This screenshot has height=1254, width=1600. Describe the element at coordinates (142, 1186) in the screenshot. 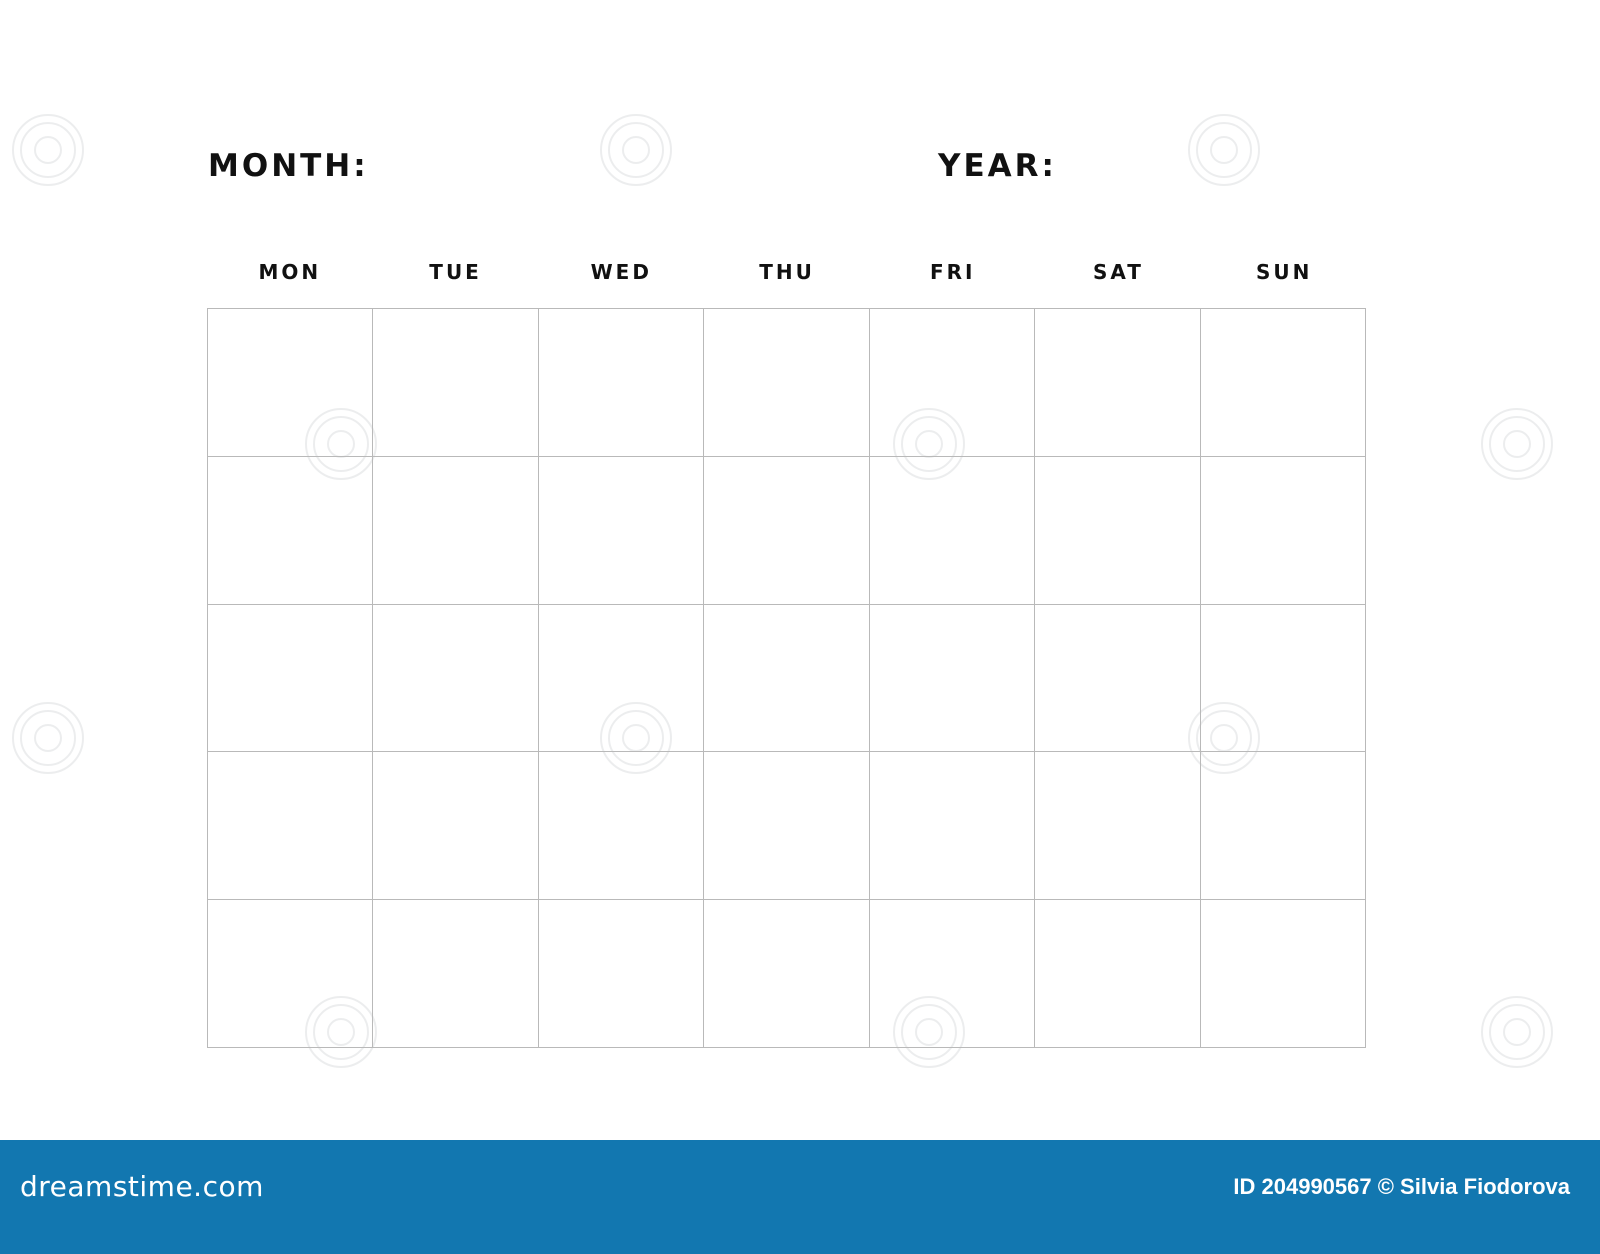

I see `dreamstime-logo: dreamstime.com` at that location.